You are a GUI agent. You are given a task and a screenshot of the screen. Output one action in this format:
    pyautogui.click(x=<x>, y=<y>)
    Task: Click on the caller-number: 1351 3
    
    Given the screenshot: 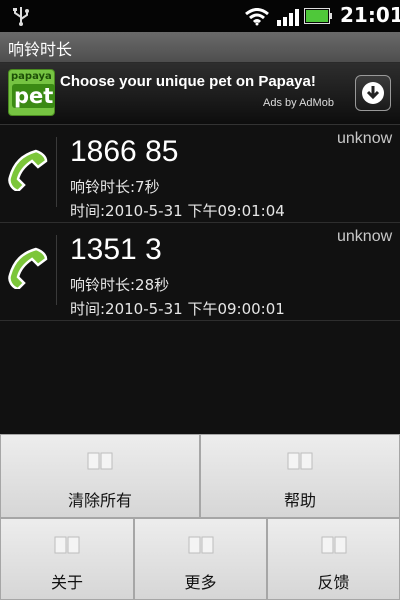 What is the action you would take?
    pyautogui.click(x=116, y=249)
    